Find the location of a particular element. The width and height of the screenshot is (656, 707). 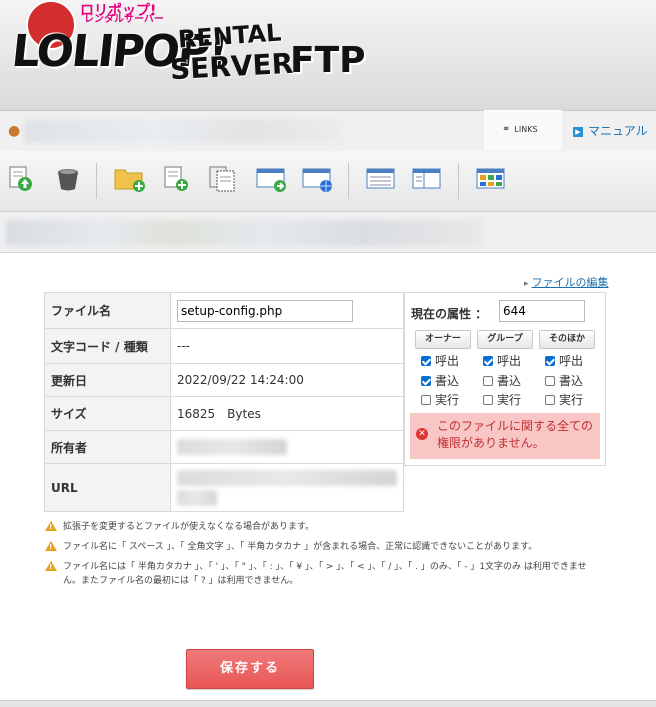

delete-button is located at coordinates (68, 179).